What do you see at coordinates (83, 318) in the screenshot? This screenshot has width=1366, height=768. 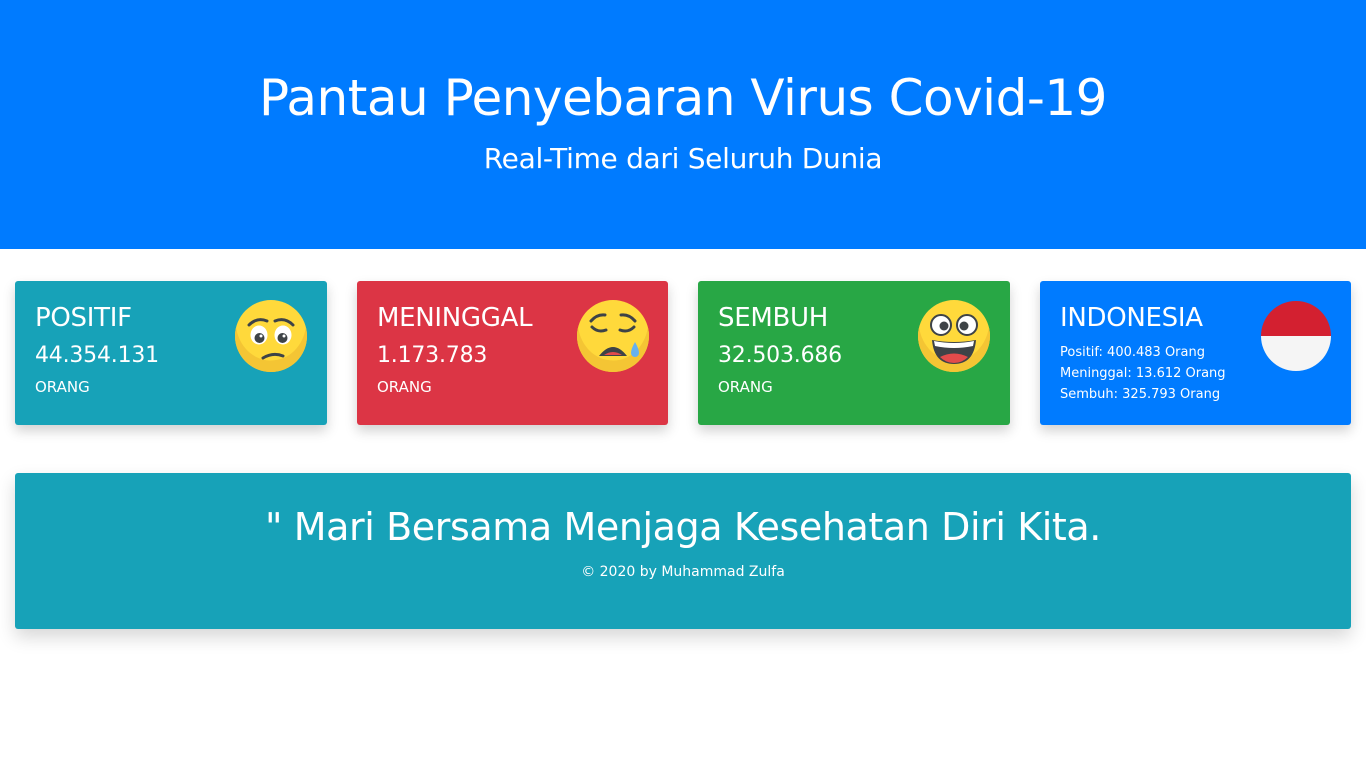 I see `card-title: POSITIF` at bounding box center [83, 318].